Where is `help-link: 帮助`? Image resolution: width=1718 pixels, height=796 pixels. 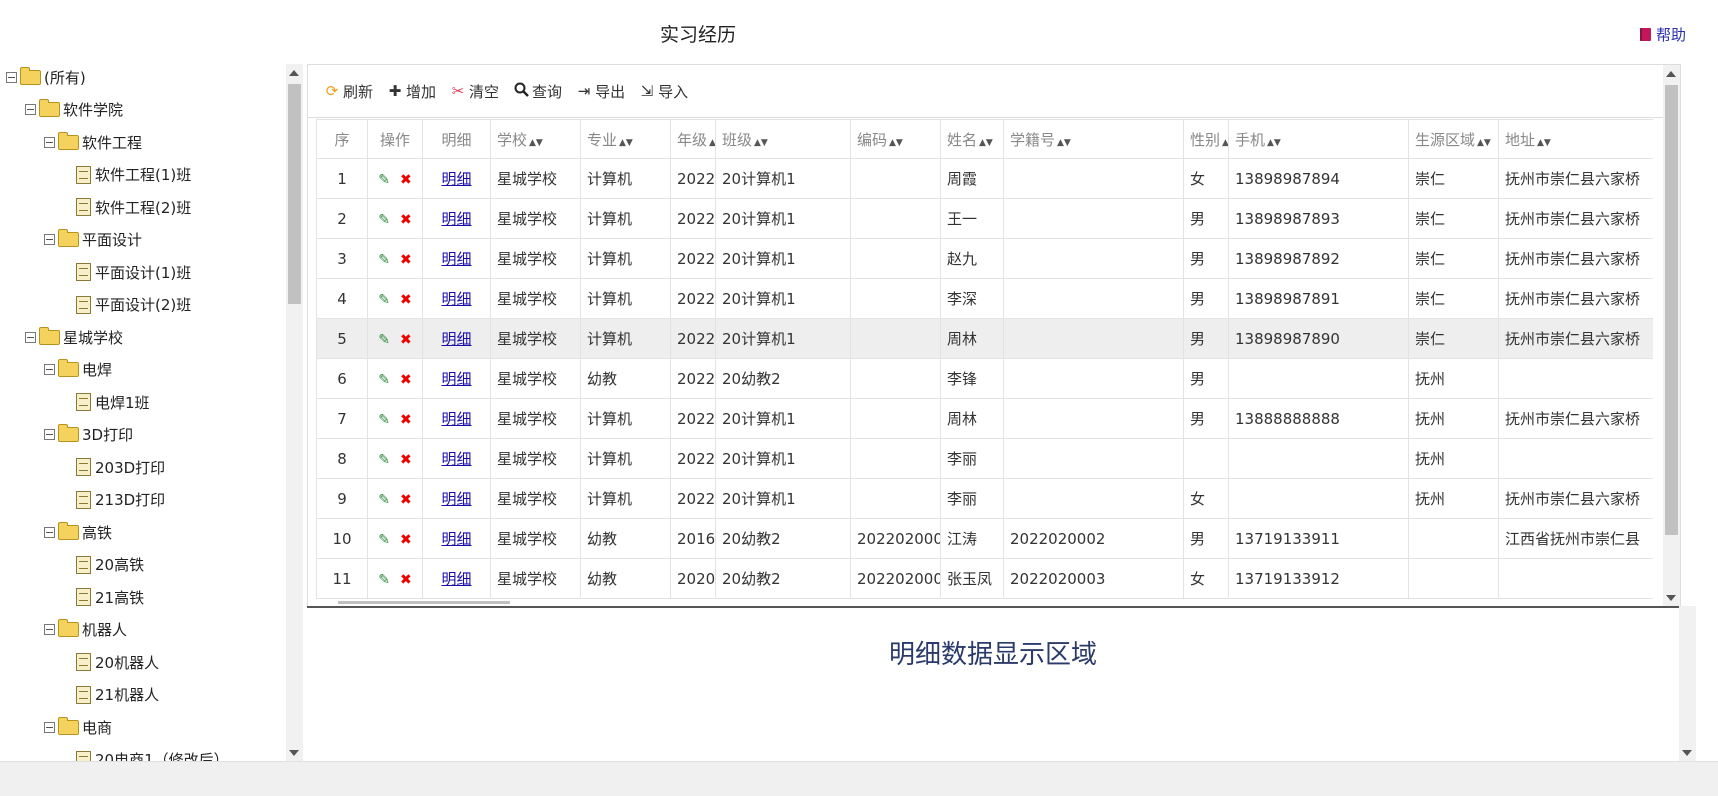
help-link: 帮助 is located at coordinates (1662, 34).